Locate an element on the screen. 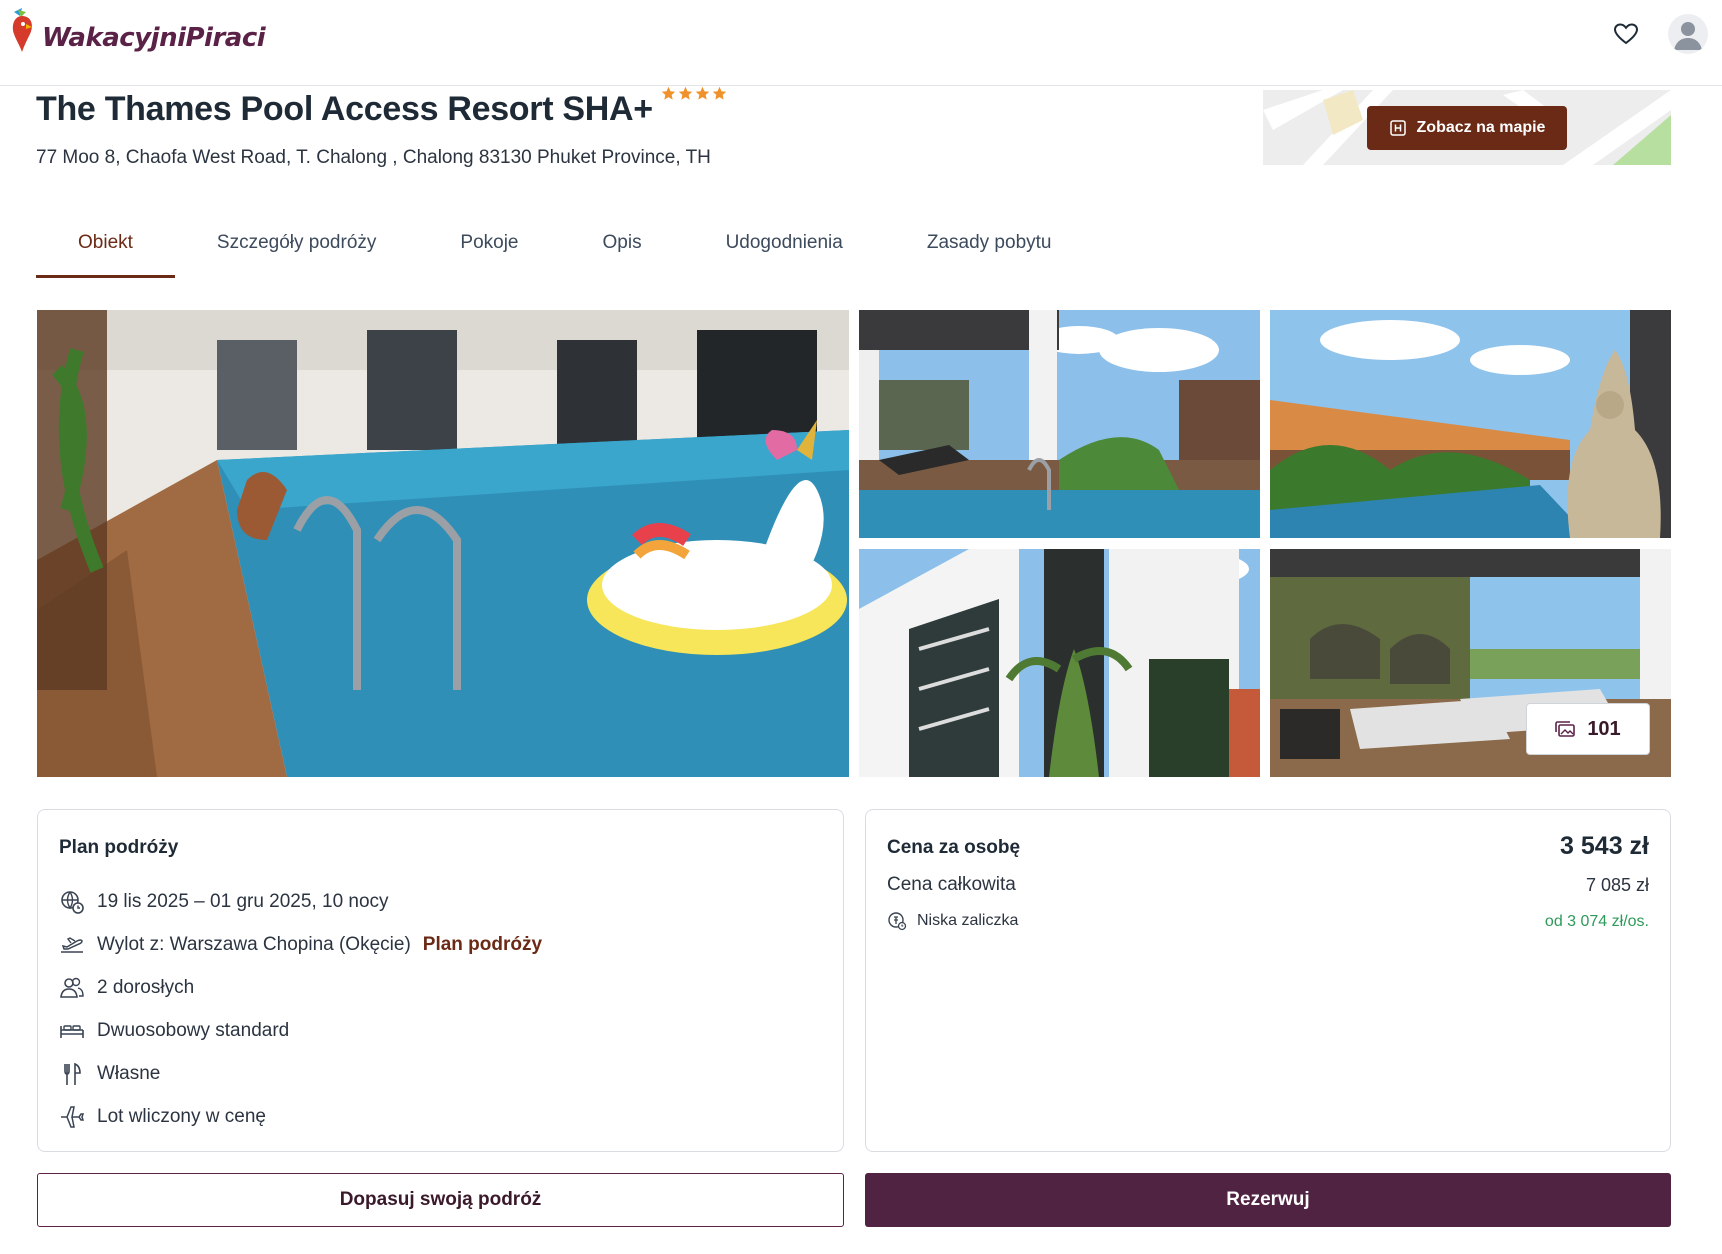 Image resolution: width=1722 pixels, height=1254 pixels. book-button: Rezerwuj is located at coordinates (1268, 1200).